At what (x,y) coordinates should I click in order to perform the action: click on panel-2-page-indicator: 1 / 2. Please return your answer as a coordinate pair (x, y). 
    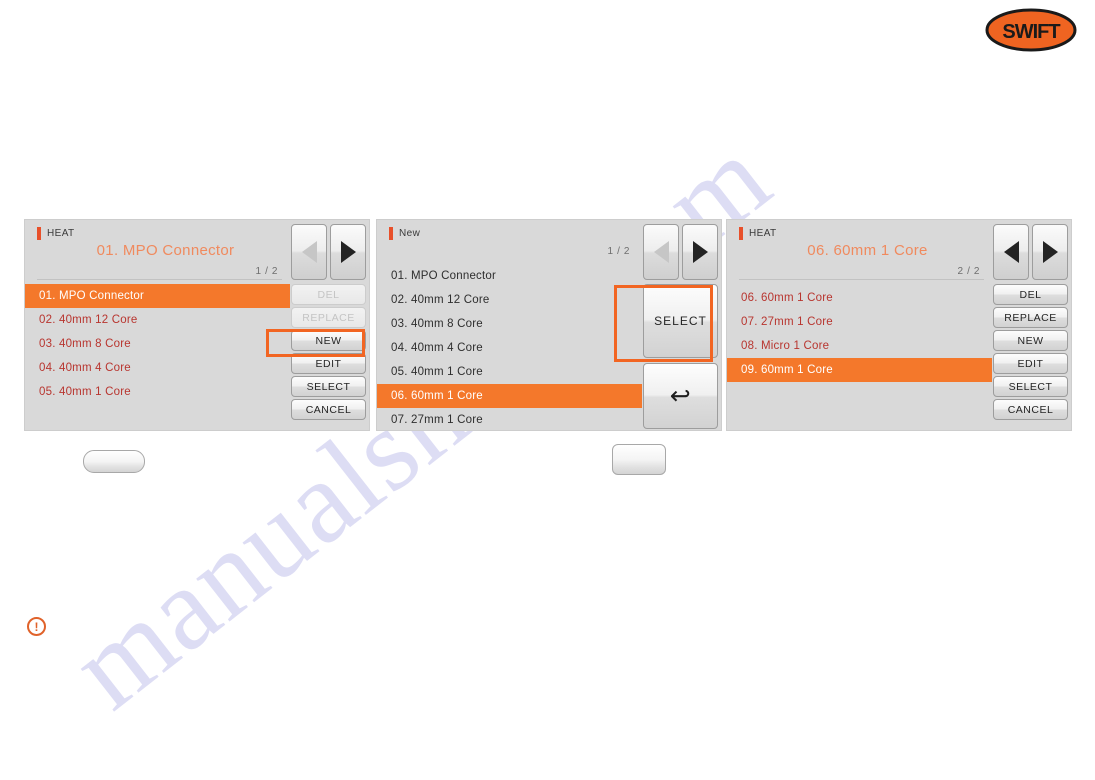
    Looking at the image, I should click on (618, 251).